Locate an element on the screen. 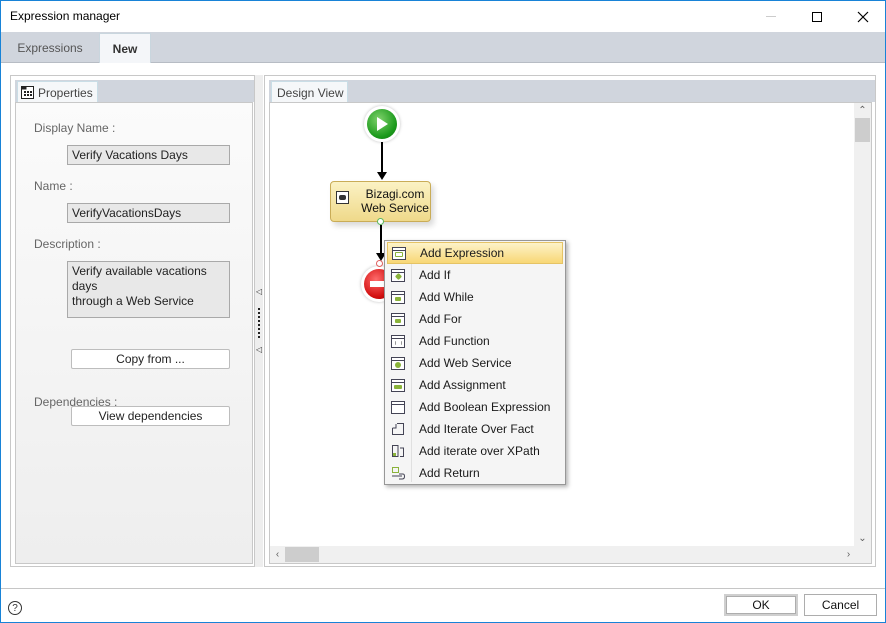  collapse-left-icon: ◁ is located at coordinates (259, 291).